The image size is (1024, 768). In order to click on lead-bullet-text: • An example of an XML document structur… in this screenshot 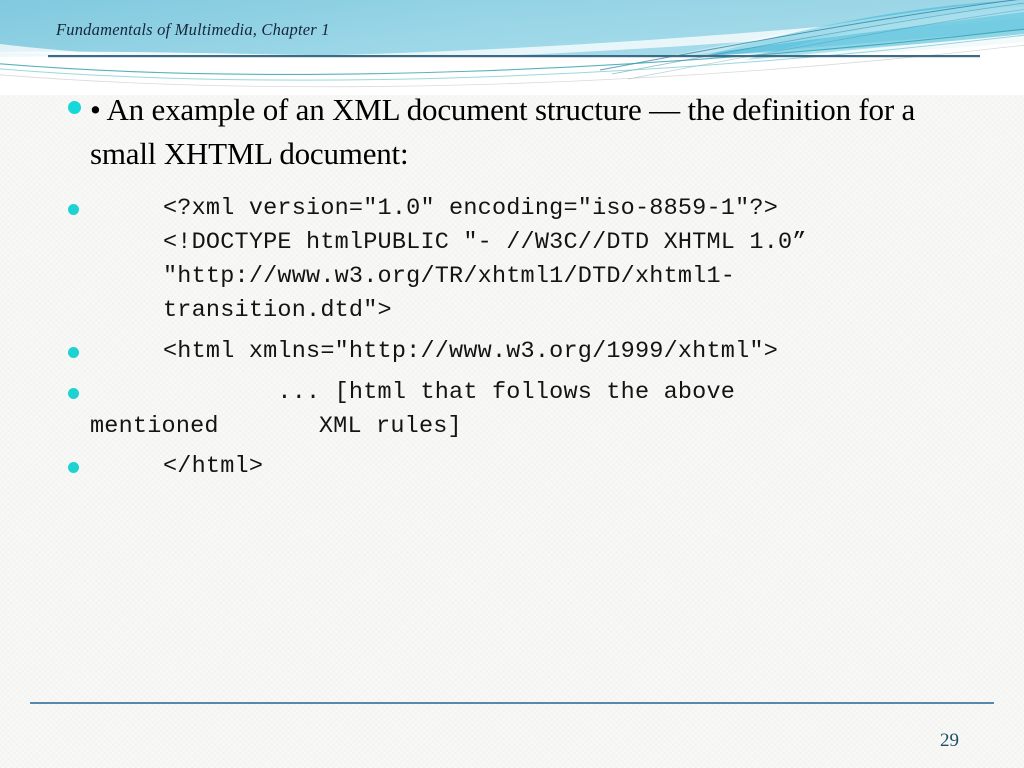, I will do `click(510, 132)`.